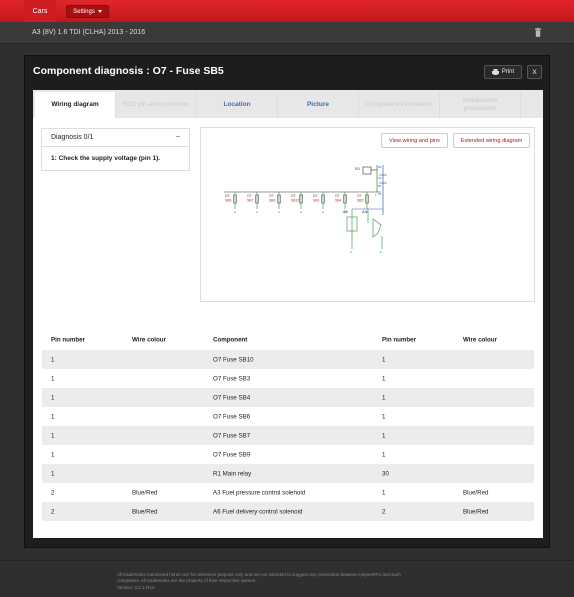  What do you see at coordinates (318, 105) in the screenshot?
I see `tab-picture: Picture` at bounding box center [318, 105].